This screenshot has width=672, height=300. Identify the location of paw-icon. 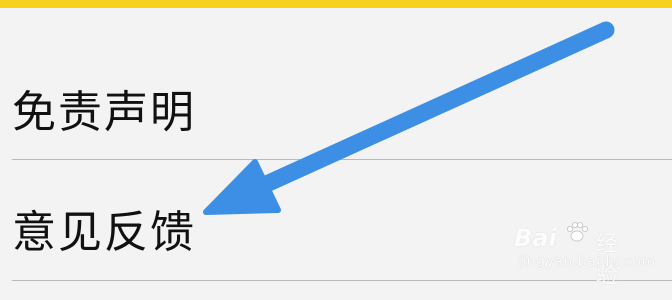
(577, 232).